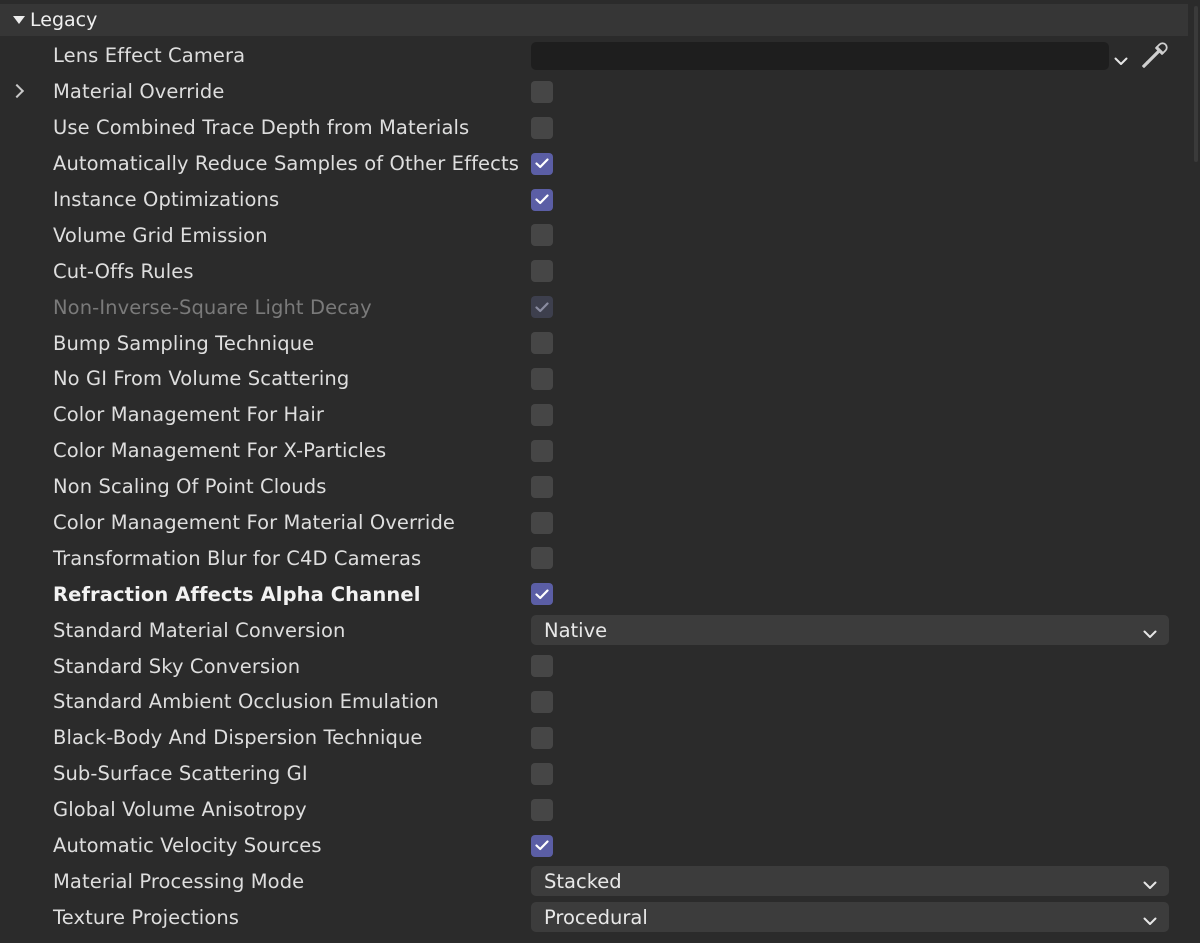 The width and height of the screenshot is (1200, 943). What do you see at coordinates (542, 773) in the screenshot?
I see `sub-surface-scattering-gi-checkbox` at bounding box center [542, 773].